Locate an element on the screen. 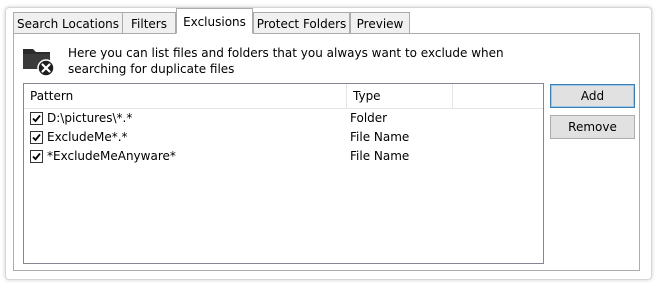 The height and width of the screenshot is (284, 657). tab-preview: Preview is located at coordinates (380, 23).